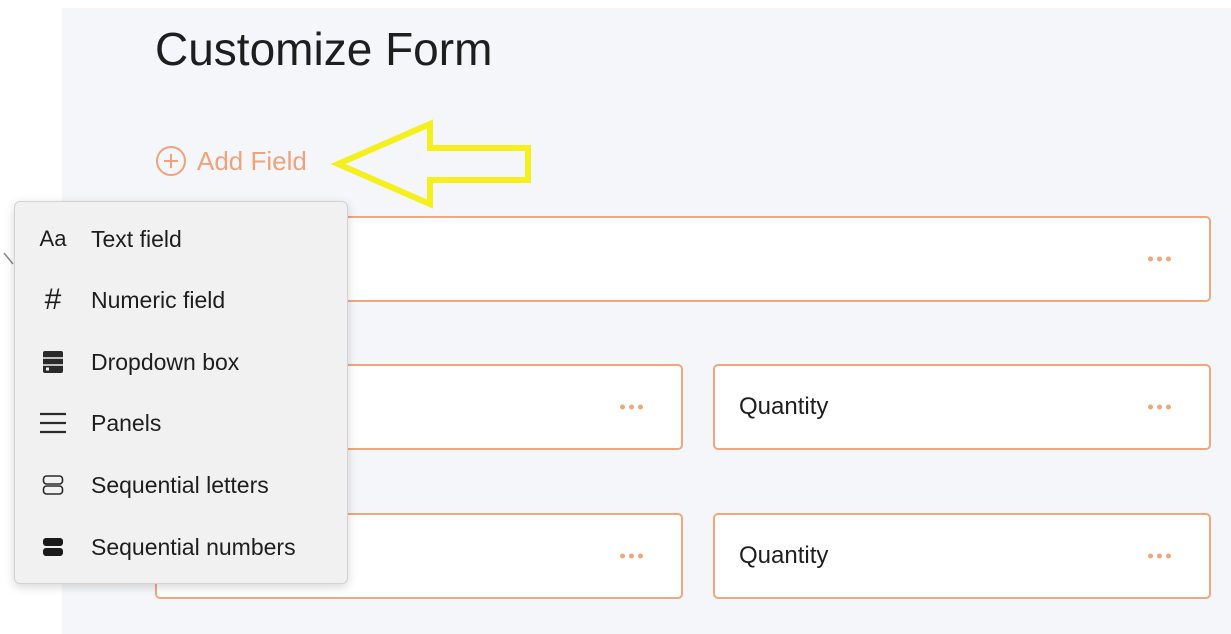  What do you see at coordinates (126, 422) in the screenshot?
I see `menu-item-label: Panels` at bounding box center [126, 422].